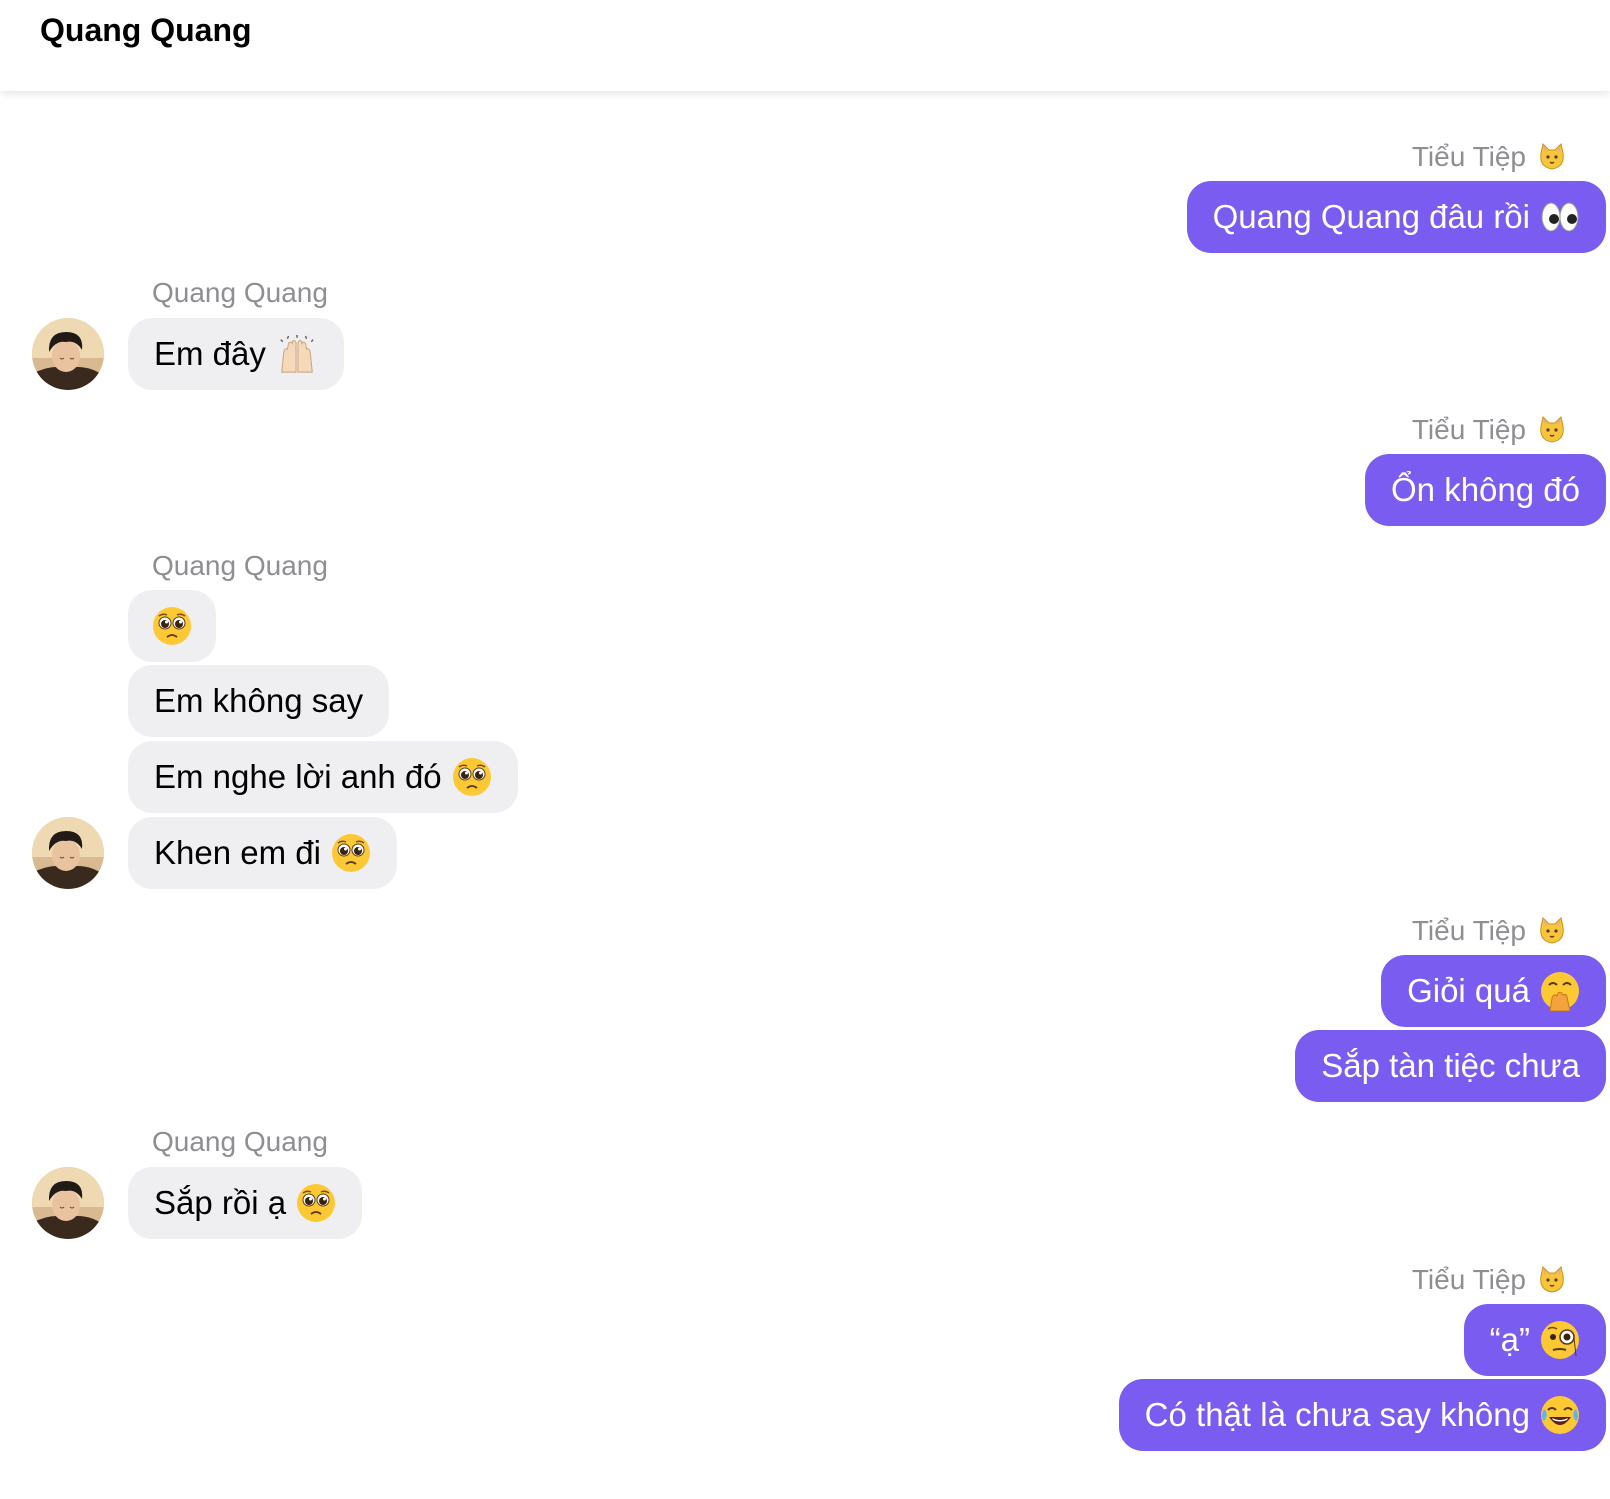 The width and height of the screenshot is (1610, 1499). What do you see at coordinates (297, 354) in the screenshot?
I see `raising-hands-icon` at bounding box center [297, 354].